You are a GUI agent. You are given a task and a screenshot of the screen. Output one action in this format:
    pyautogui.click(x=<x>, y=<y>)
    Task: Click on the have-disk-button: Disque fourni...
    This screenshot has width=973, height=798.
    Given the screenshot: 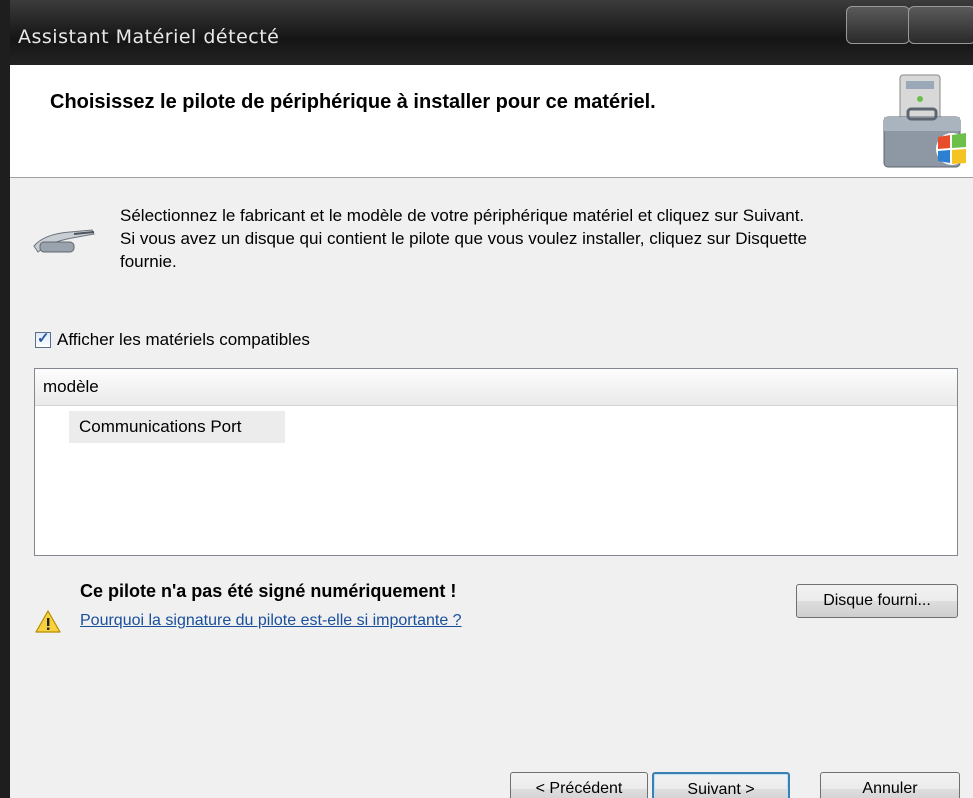 What is the action you would take?
    pyautogui.click(x=877, y=601)
    